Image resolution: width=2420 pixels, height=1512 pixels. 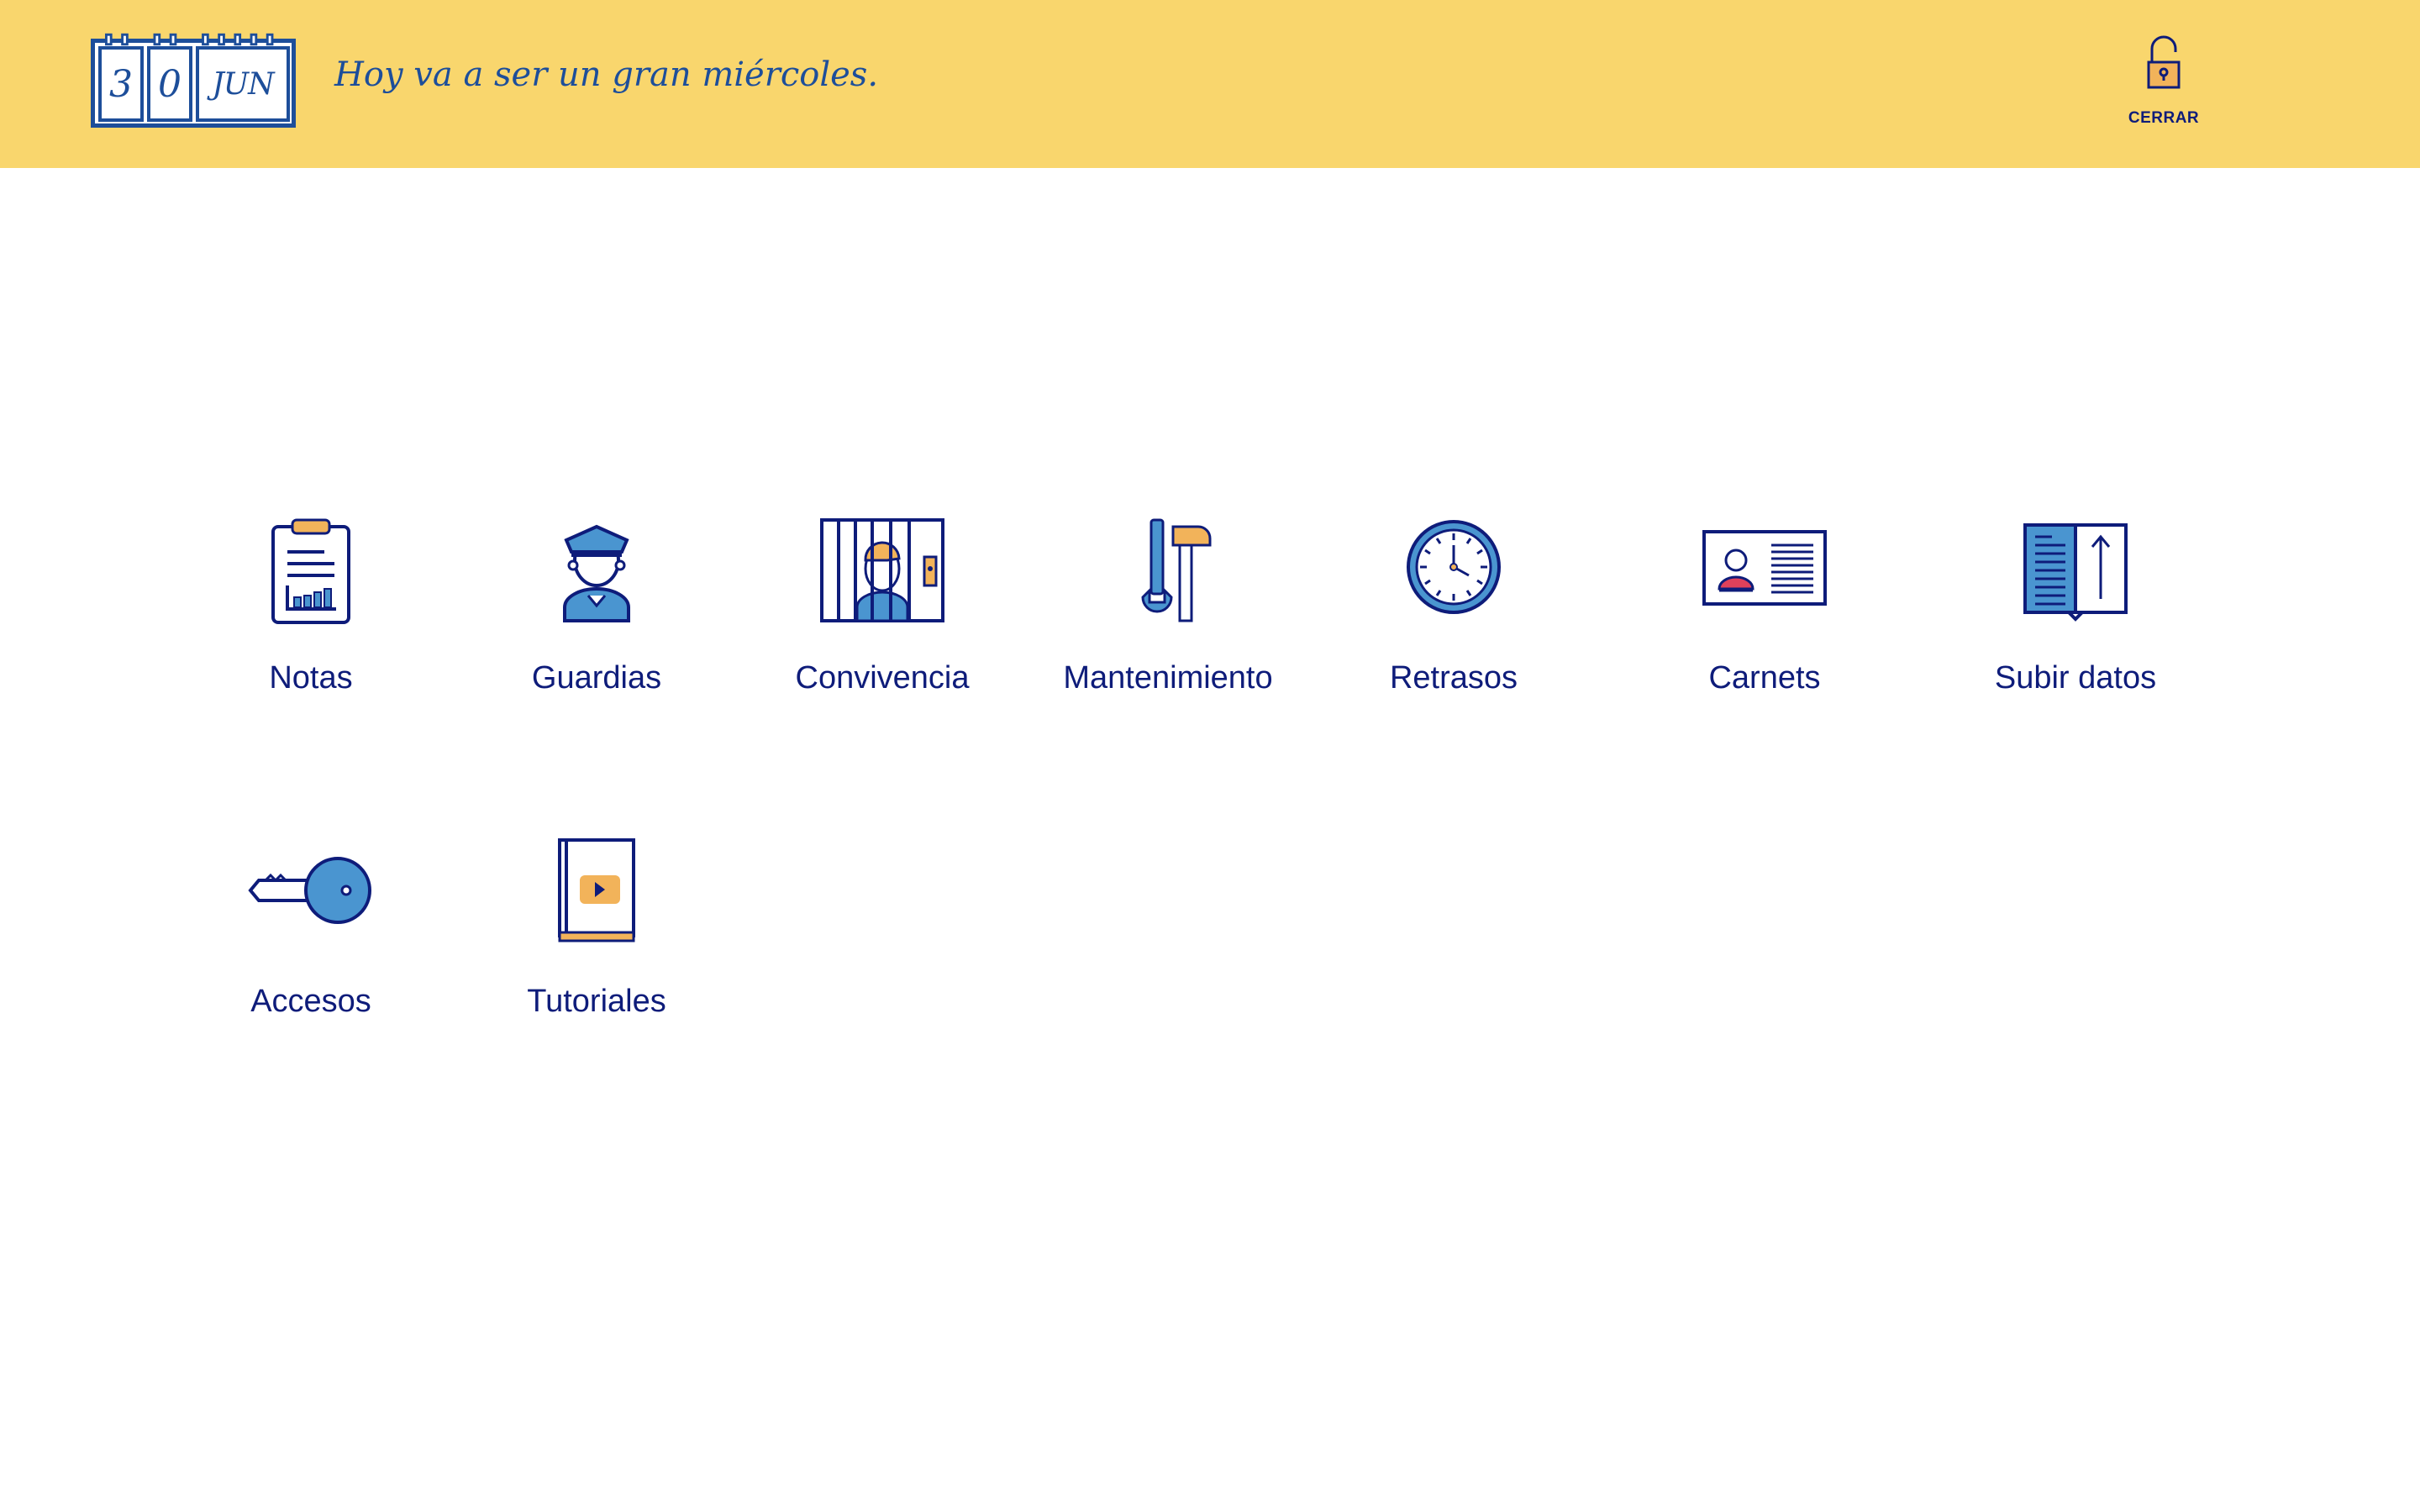 I want to click on video-book-icon, so click(x=597, y=890).